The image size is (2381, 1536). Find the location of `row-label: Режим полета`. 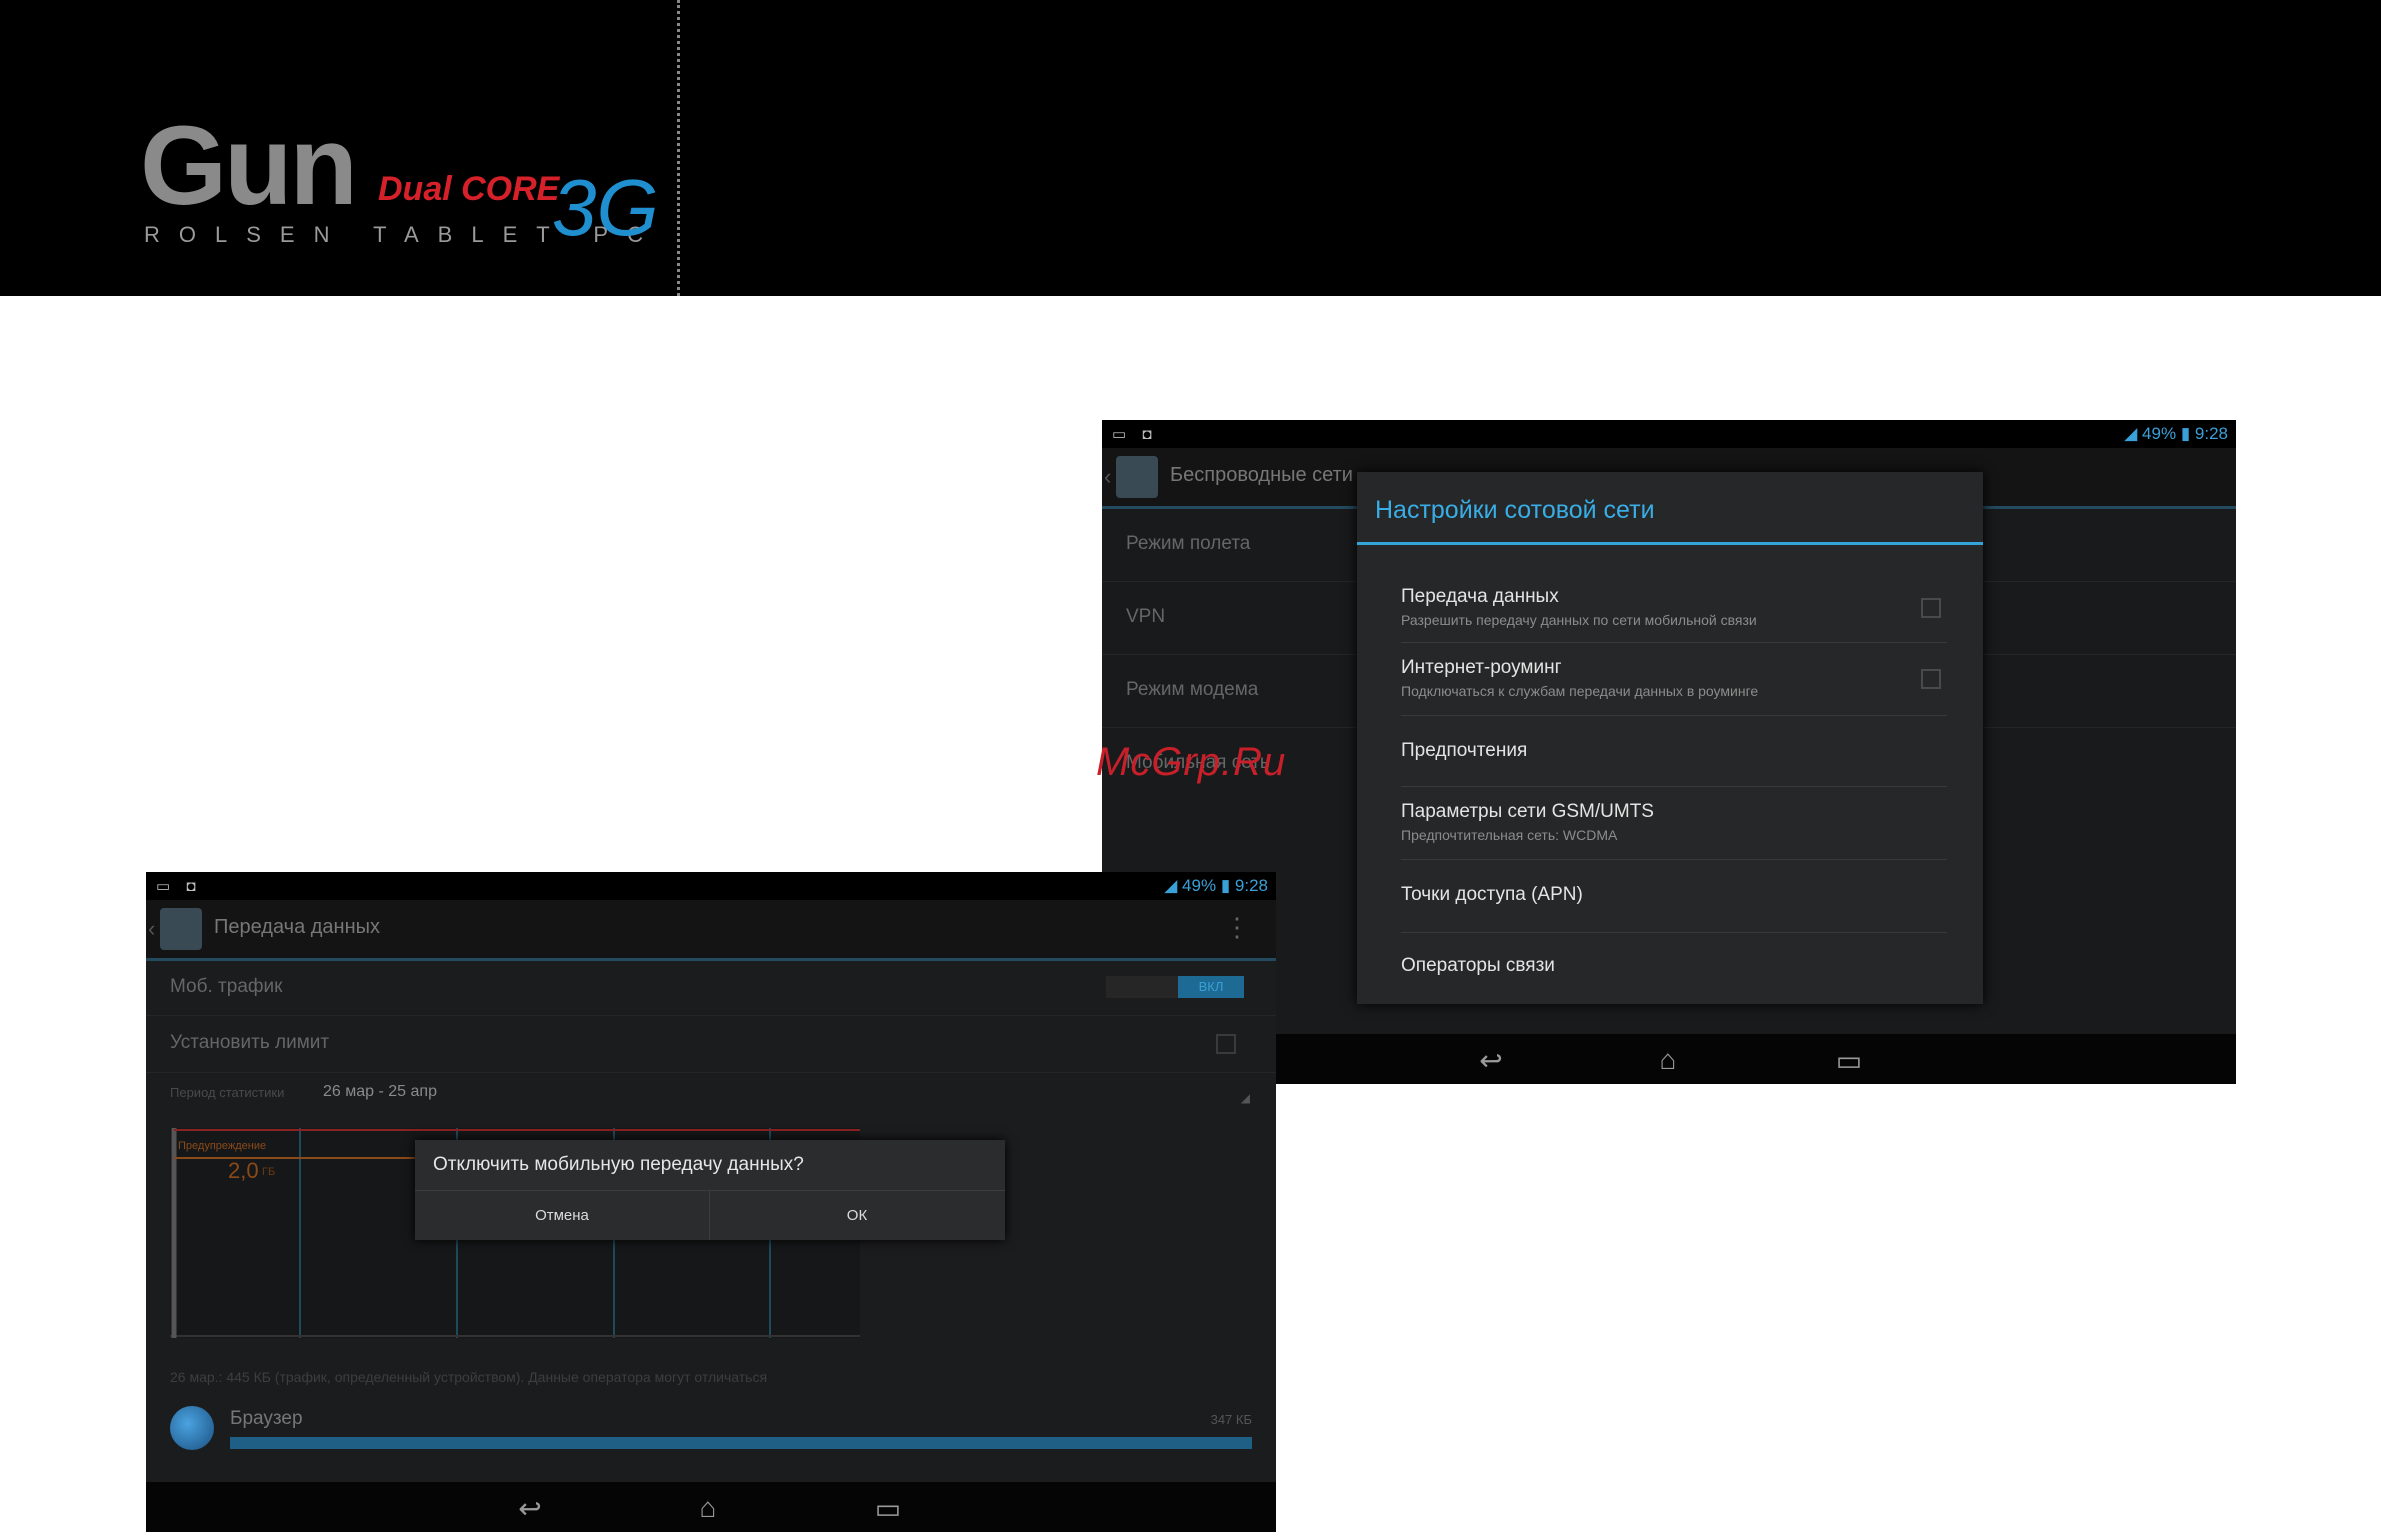

row-label: Режим полета is located at coordinates (1188, 543).